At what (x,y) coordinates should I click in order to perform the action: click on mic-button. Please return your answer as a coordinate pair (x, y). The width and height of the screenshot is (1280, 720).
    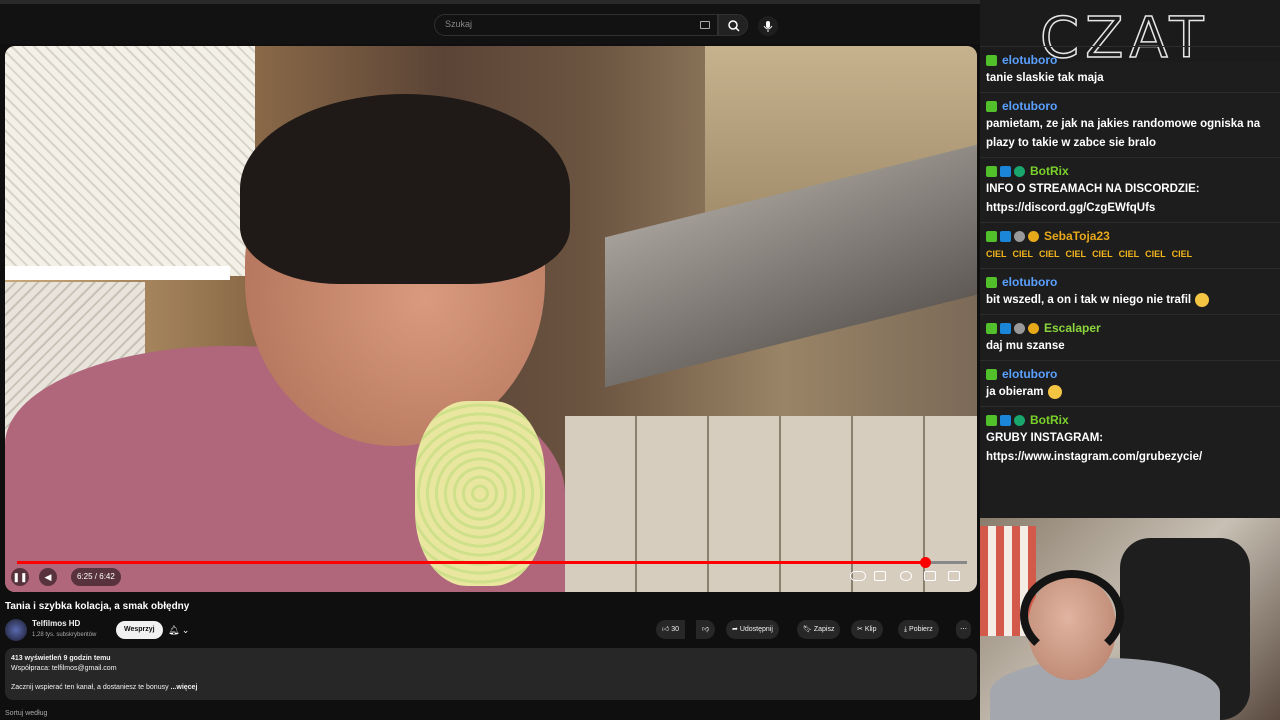
    Looking at the image, I should click on (768, 26).